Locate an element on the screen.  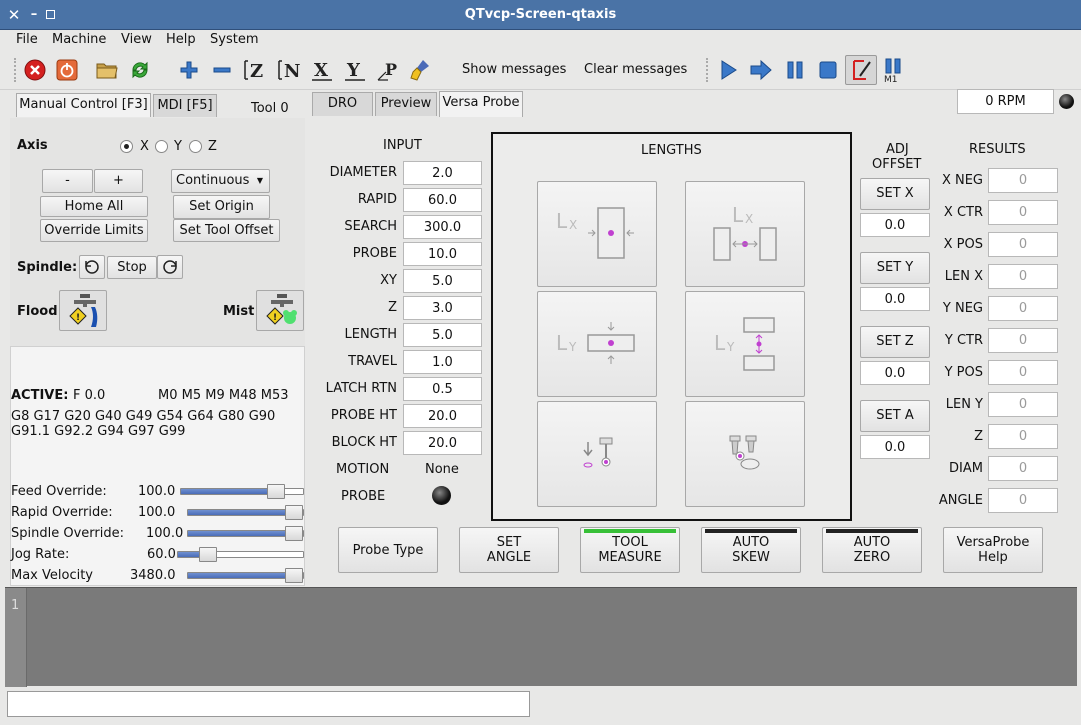
gcode-editor: 1 is located at coordinates (541, 637).